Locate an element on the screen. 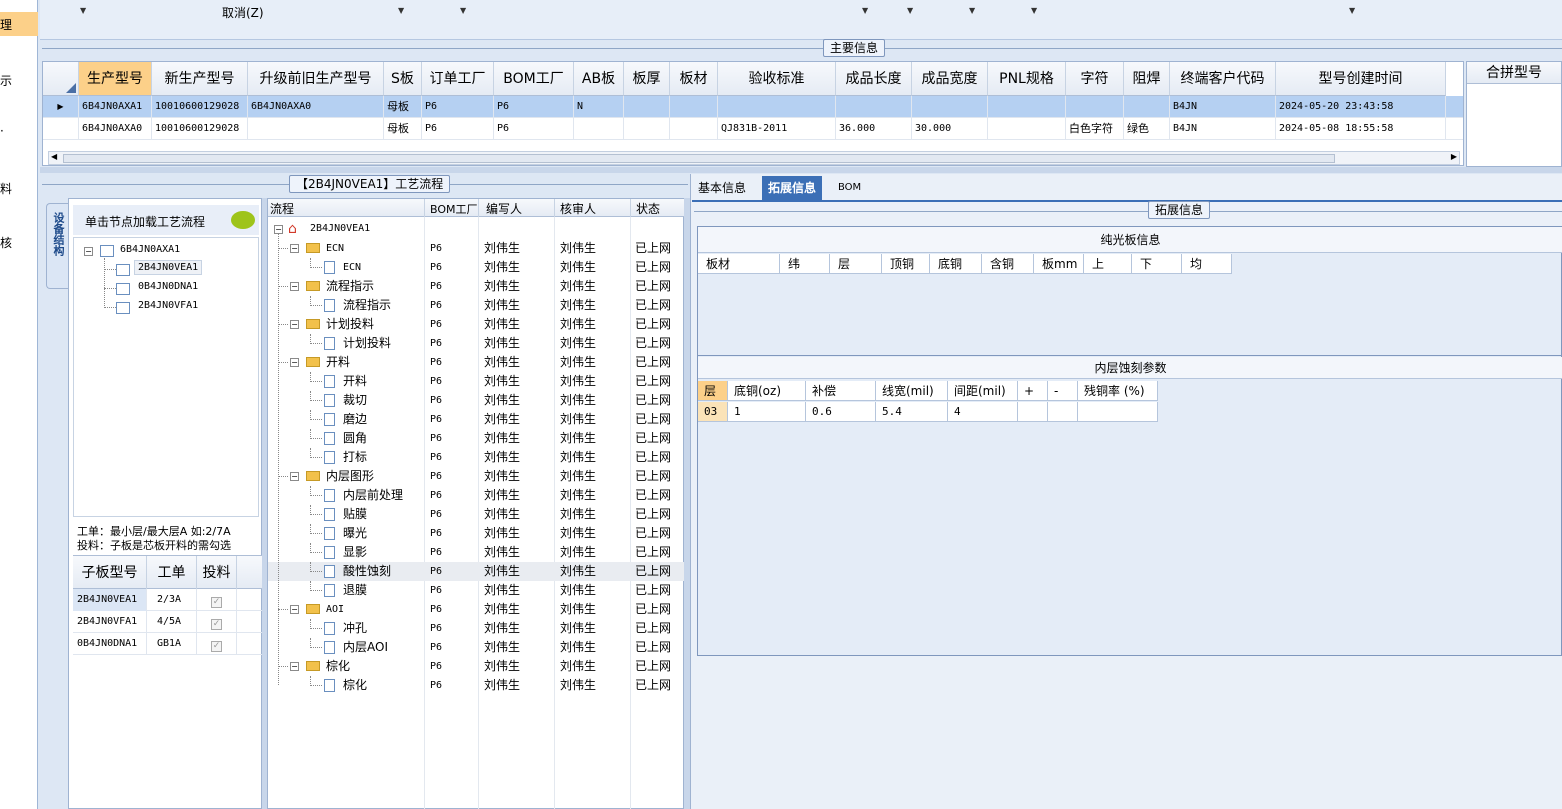 Image resolution: width=1562 pixels, height=809 pixels. left-nav-item-3: · is located at coordinates (2, 131).